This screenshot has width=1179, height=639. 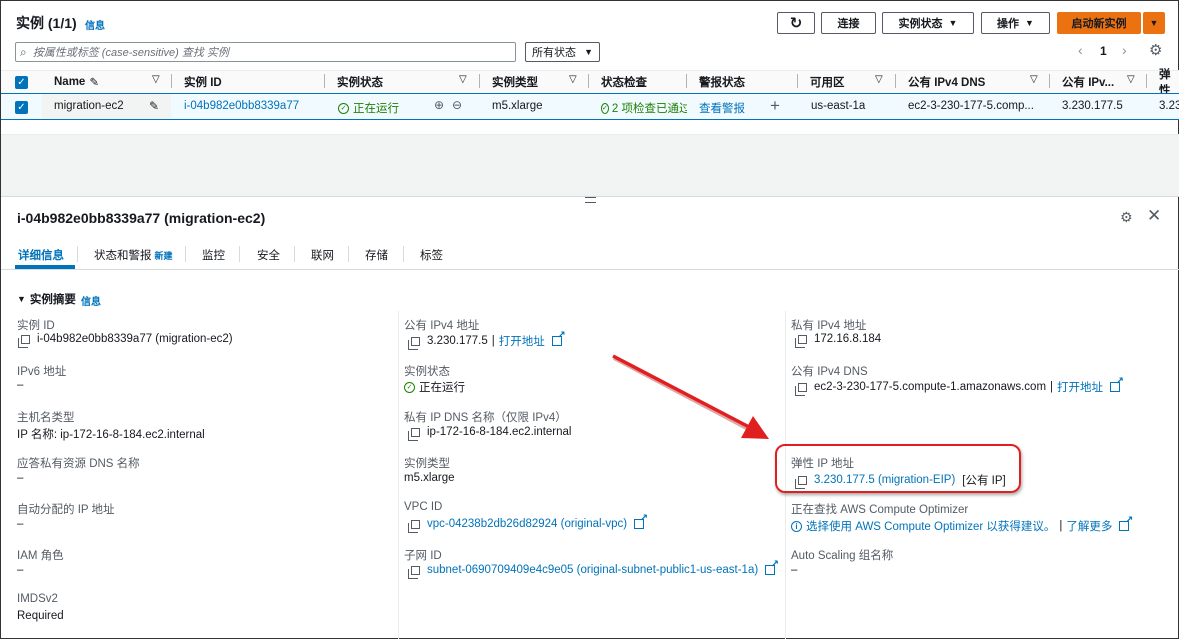 I want to click on summary-toggle: ▼ 实例摘要, so click(x=46, y=299).